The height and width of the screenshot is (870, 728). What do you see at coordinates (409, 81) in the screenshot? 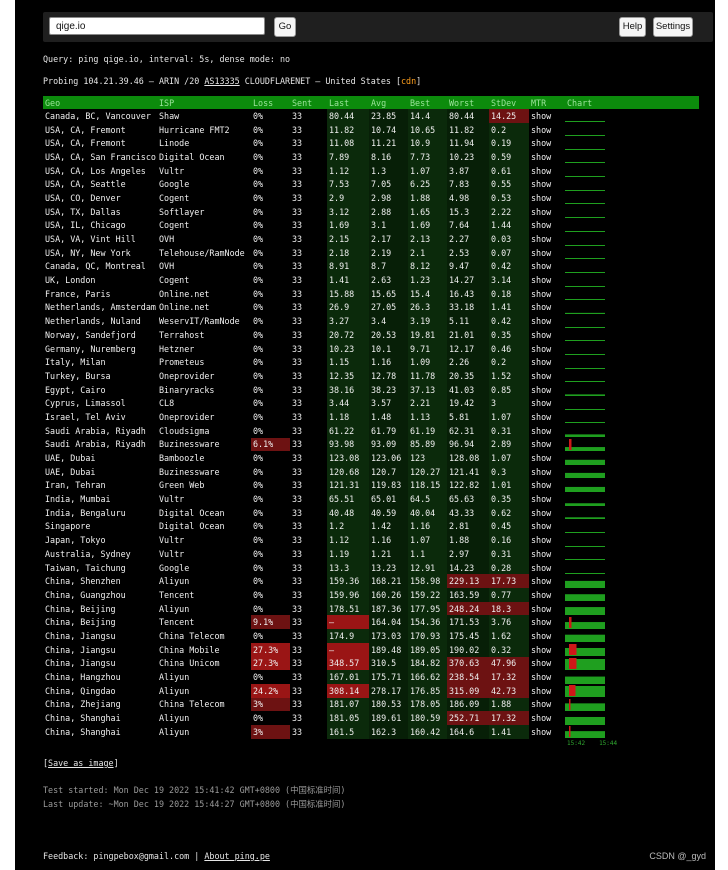
I see `cdn-tag: cdn` at bounding box center [409, 81].